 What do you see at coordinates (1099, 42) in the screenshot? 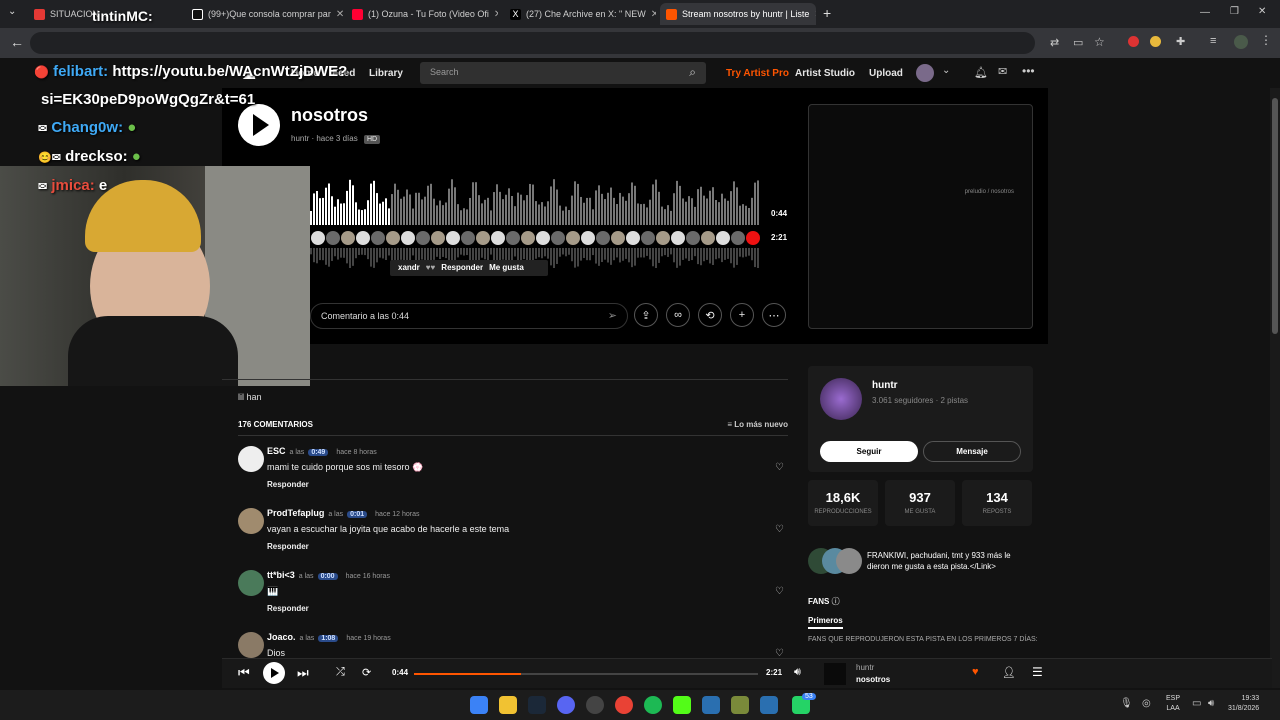
I see `bookmark-star-icon: ☆` at bounding box center [1099, 42].